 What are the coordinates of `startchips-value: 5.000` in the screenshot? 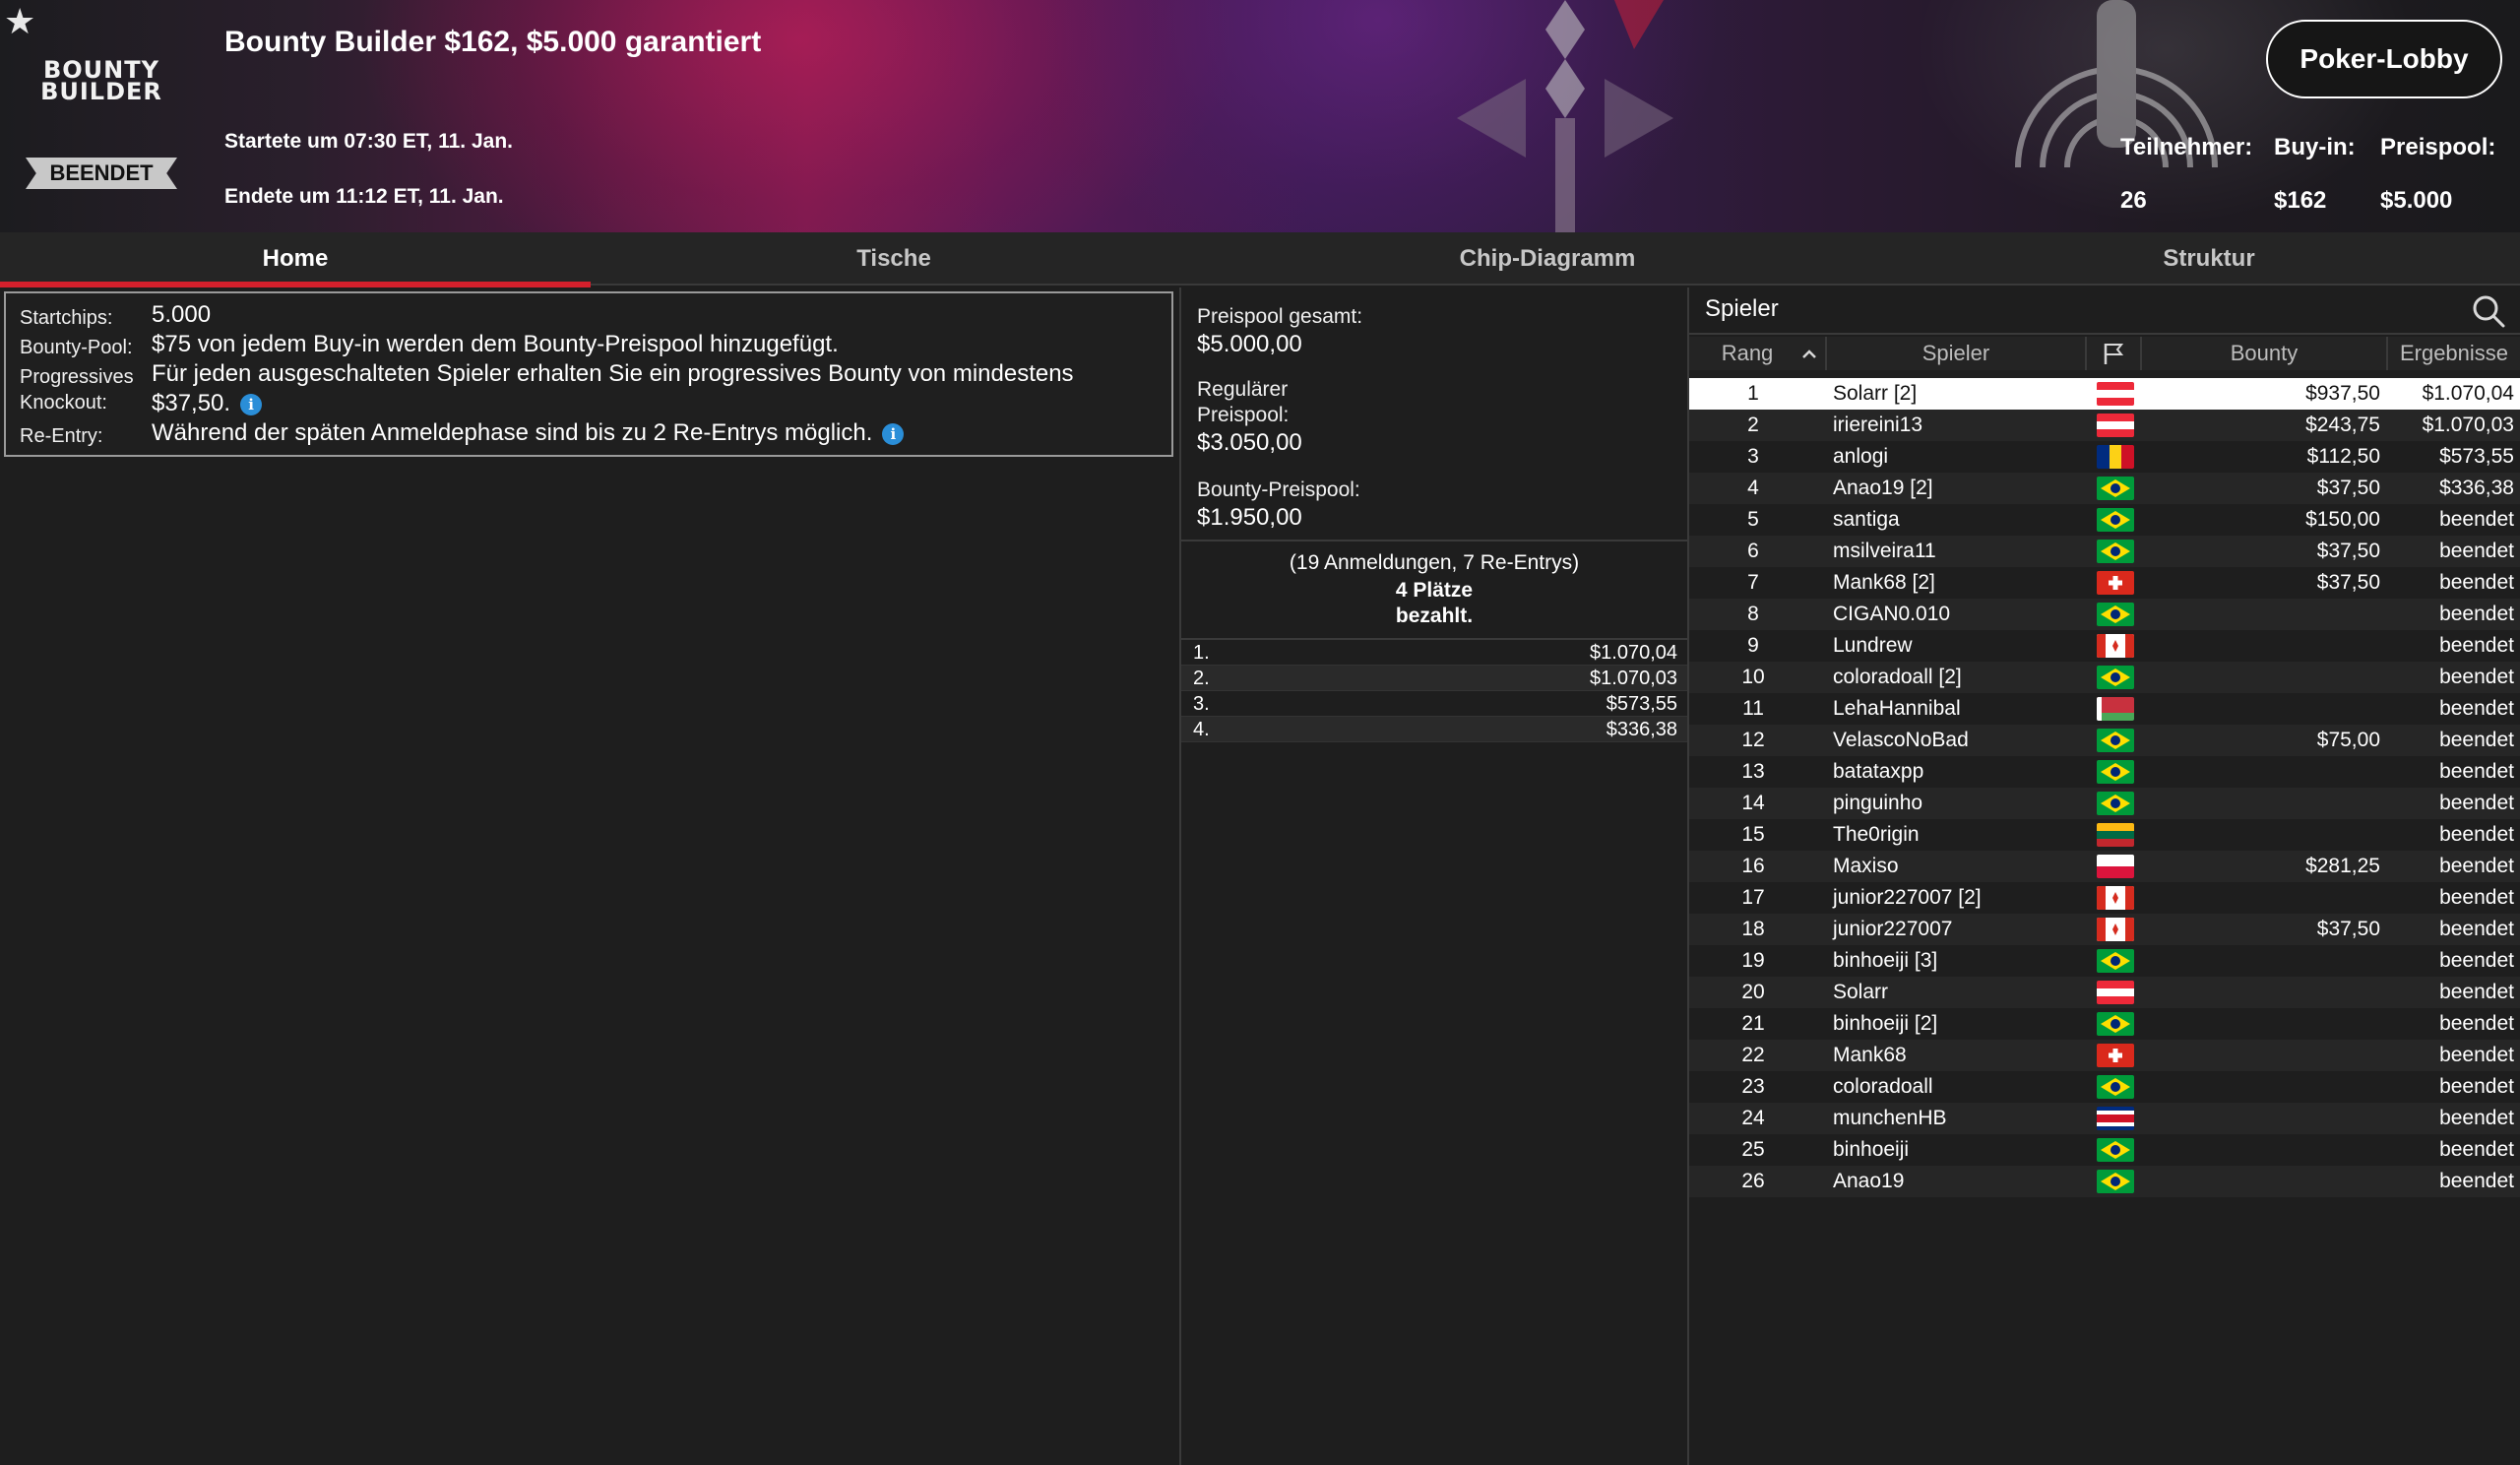 It's located at (182, 314).